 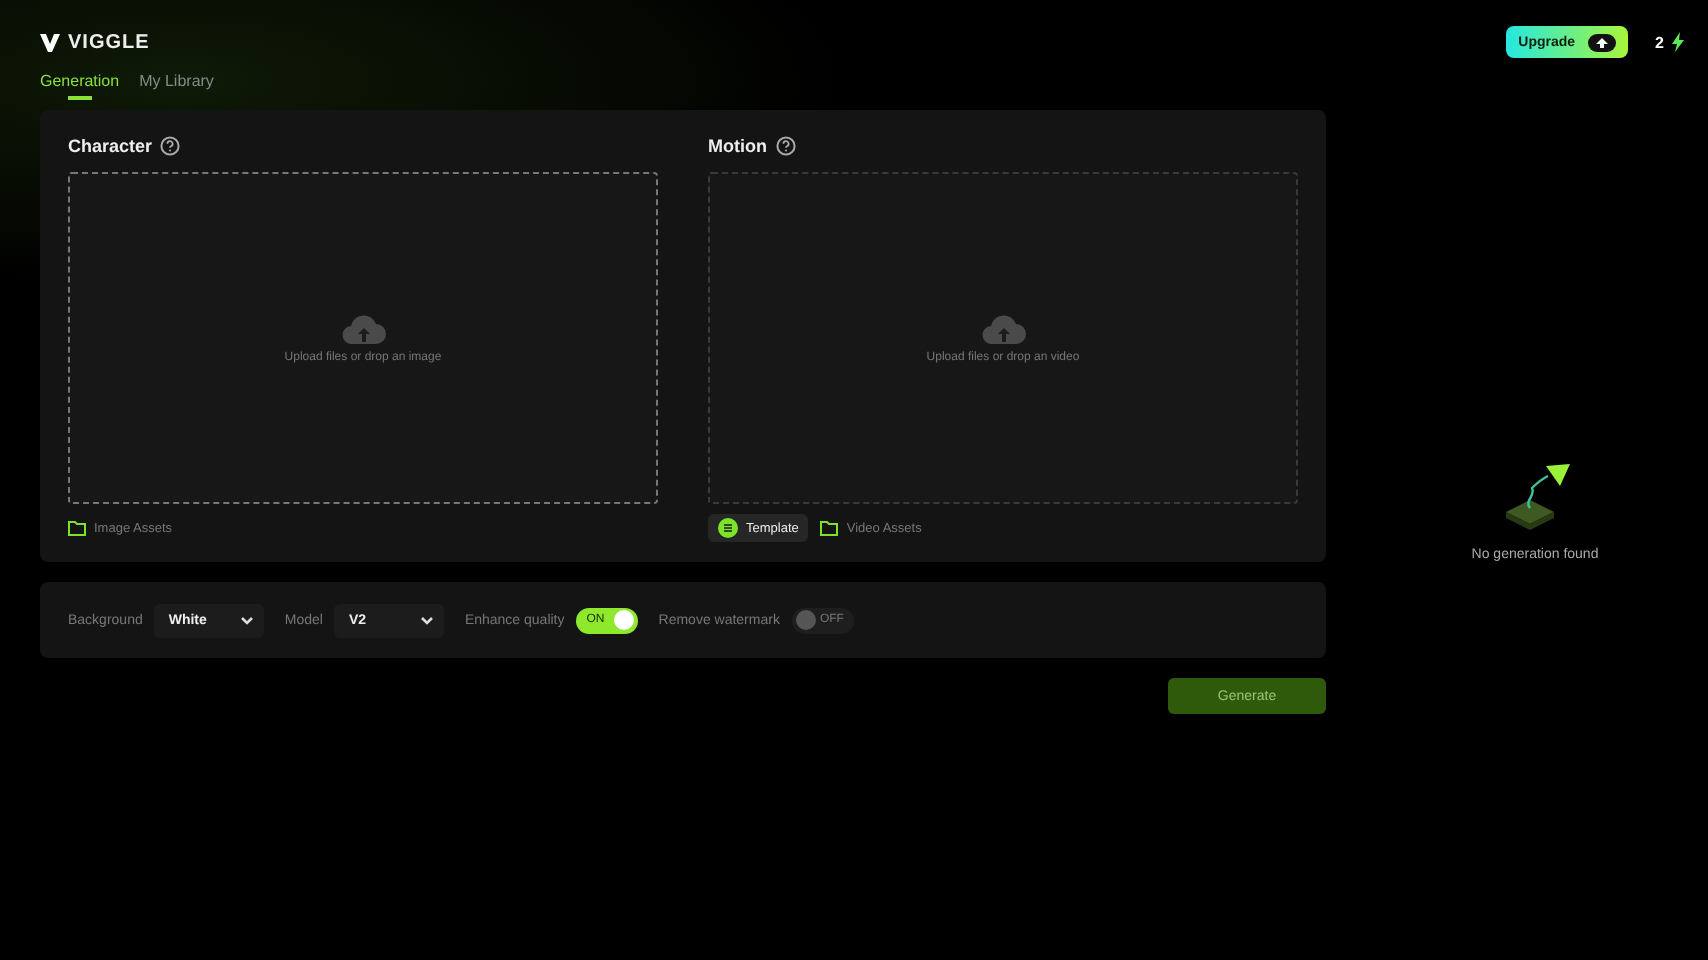 I want to click on logo-text: VIGGLE, so click(x=109, y=42).